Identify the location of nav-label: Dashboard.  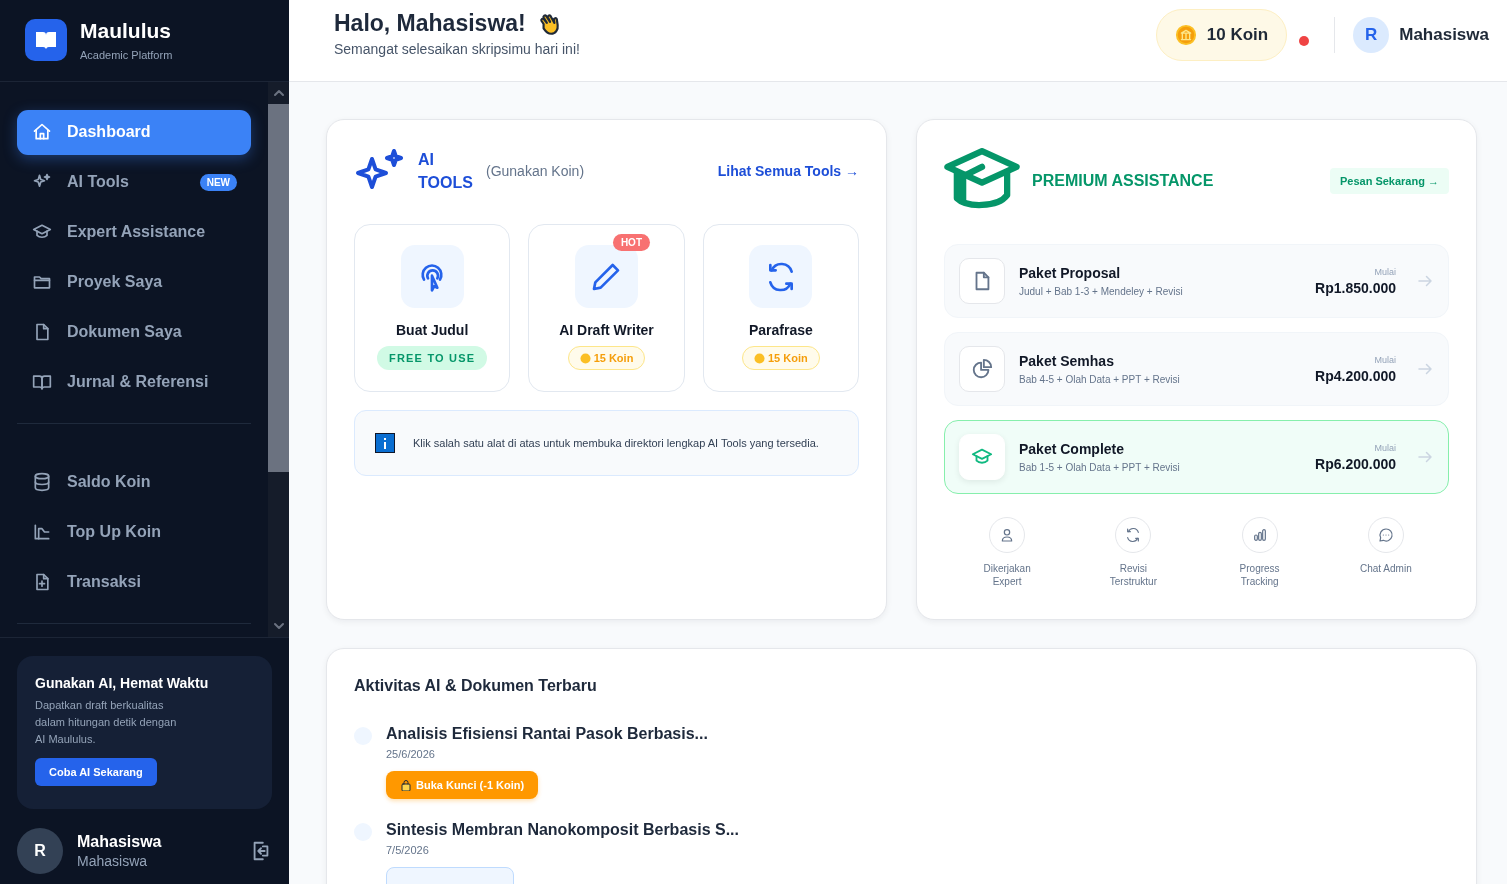
(109, 132).